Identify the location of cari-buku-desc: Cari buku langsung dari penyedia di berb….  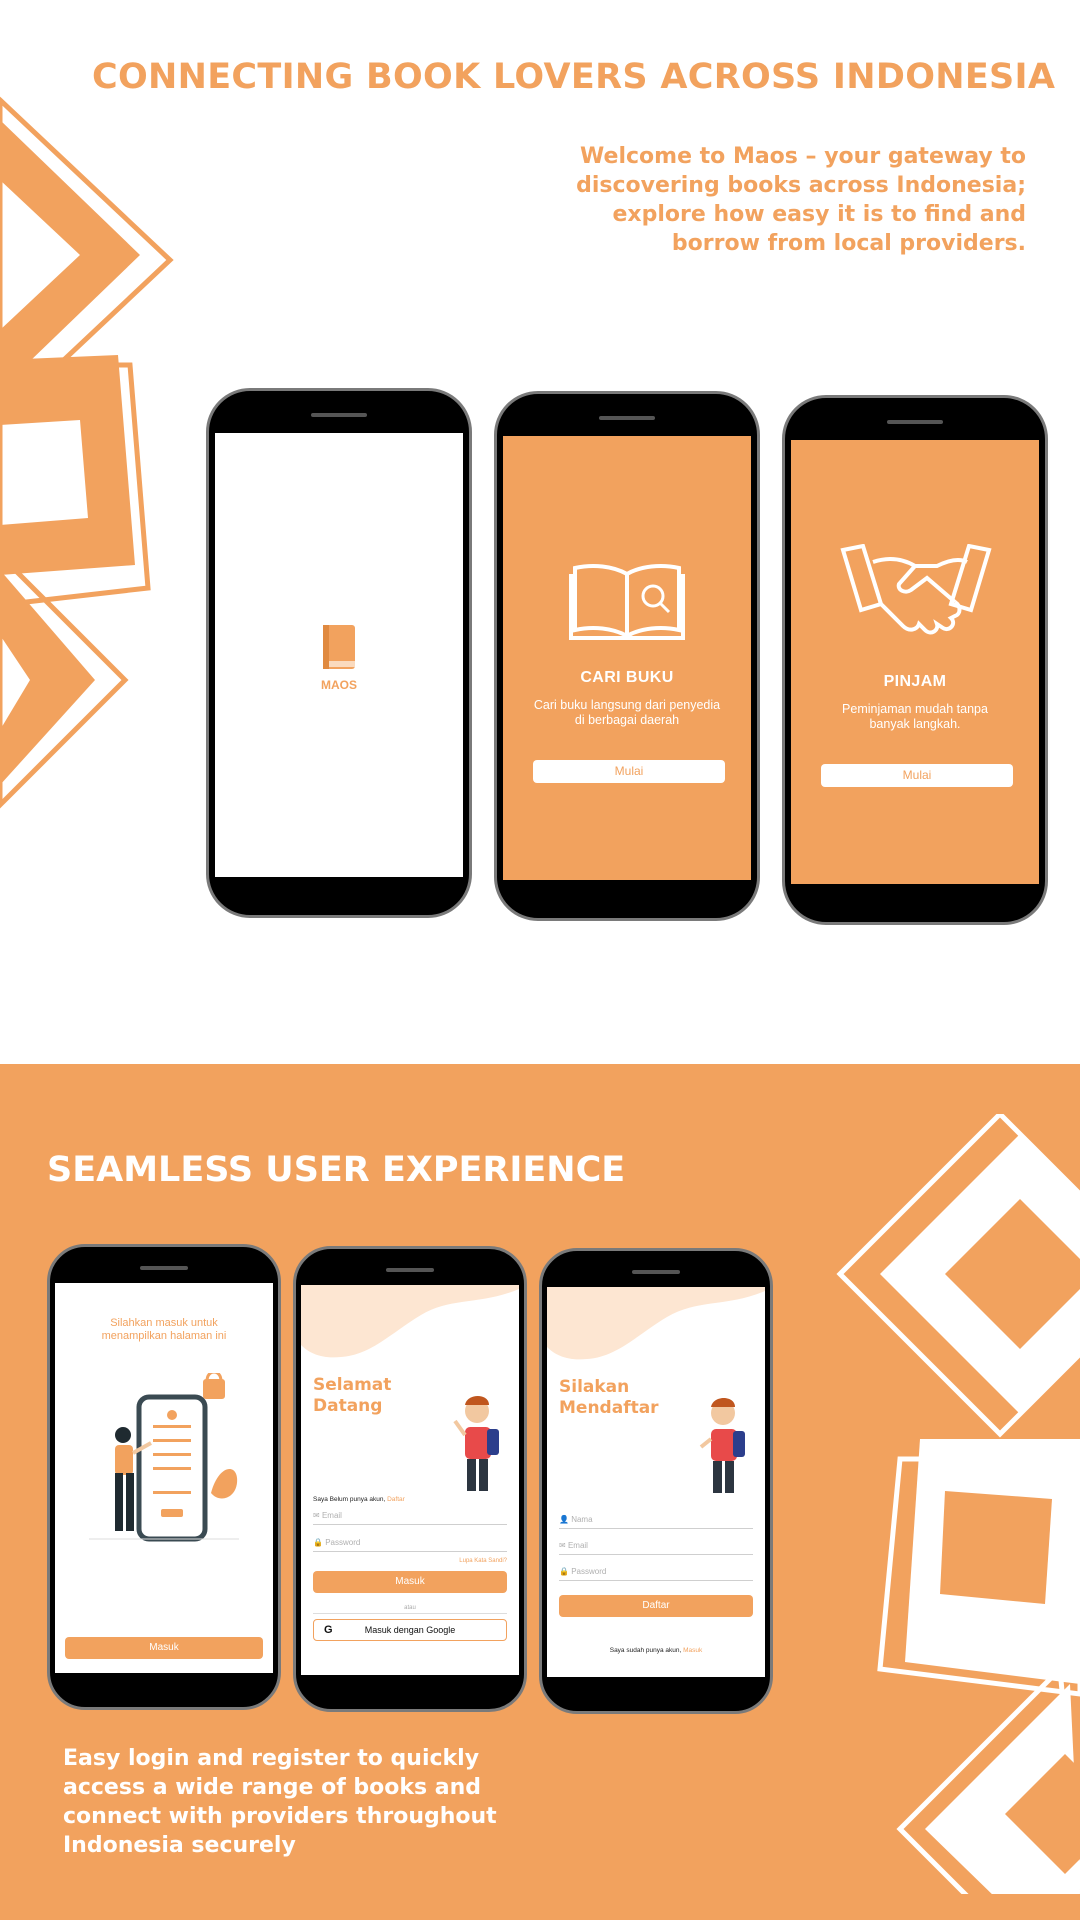
(627, 713).